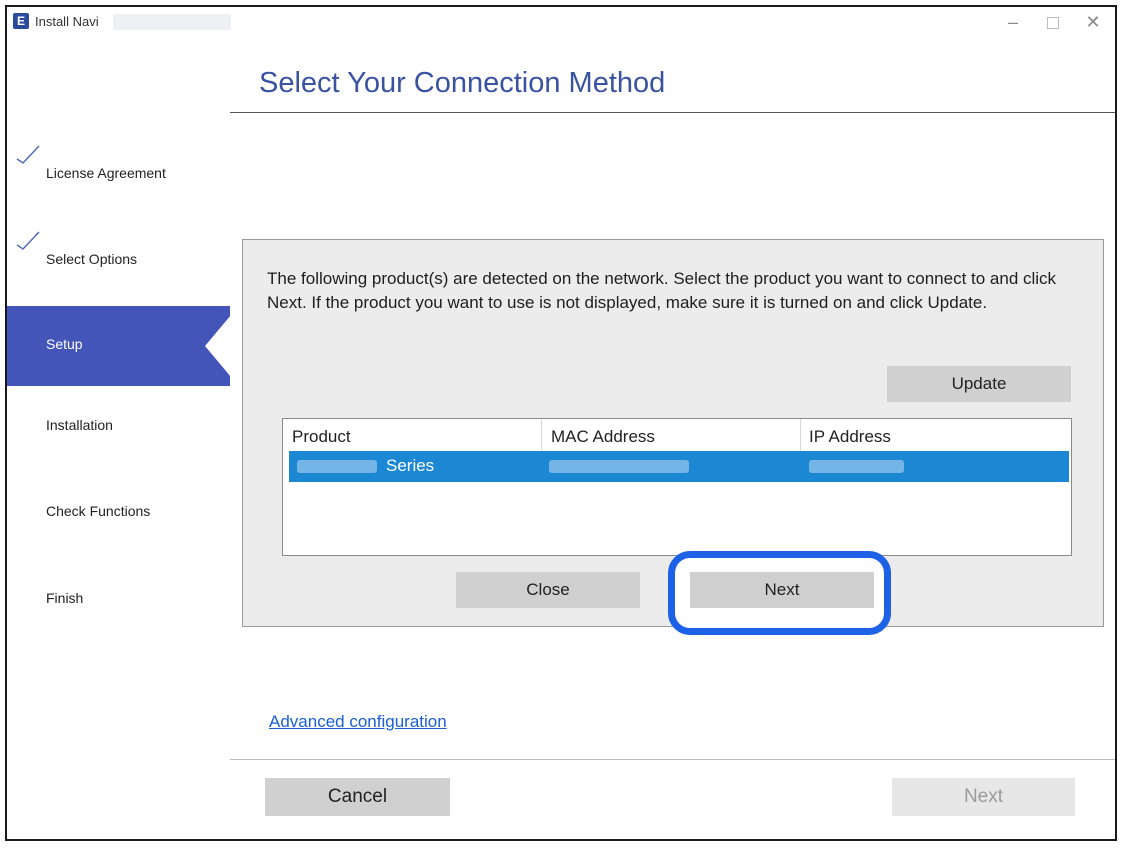 The height and width of the screenshot is (848, 1123). What do you see at coordinates (672, 112) in the screenshot?
I see `title-divider` at bounding box center [672, 112].